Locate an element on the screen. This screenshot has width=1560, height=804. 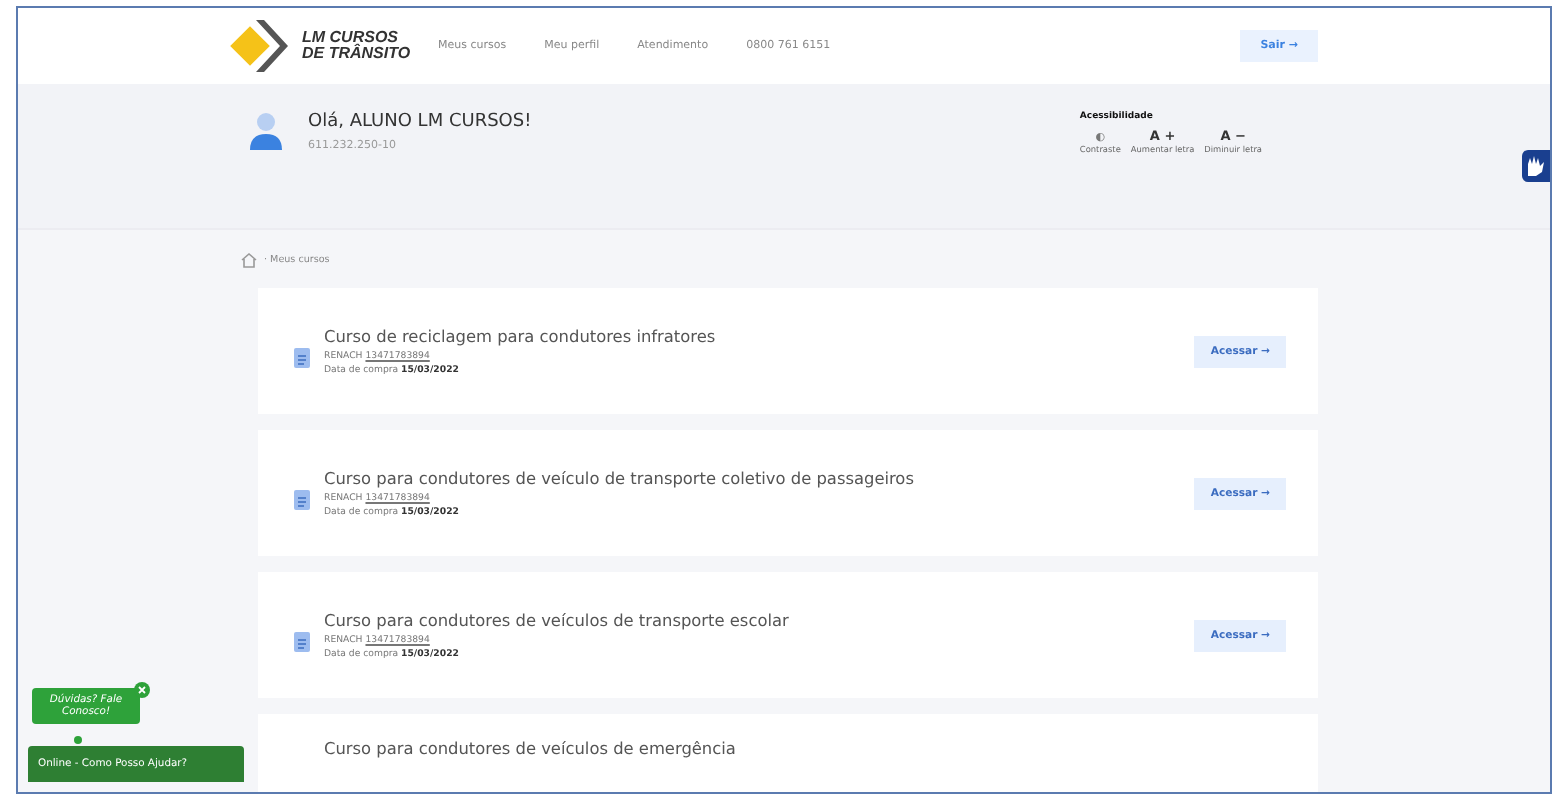
user-avatar-icon is located at coordinates (266, 132).